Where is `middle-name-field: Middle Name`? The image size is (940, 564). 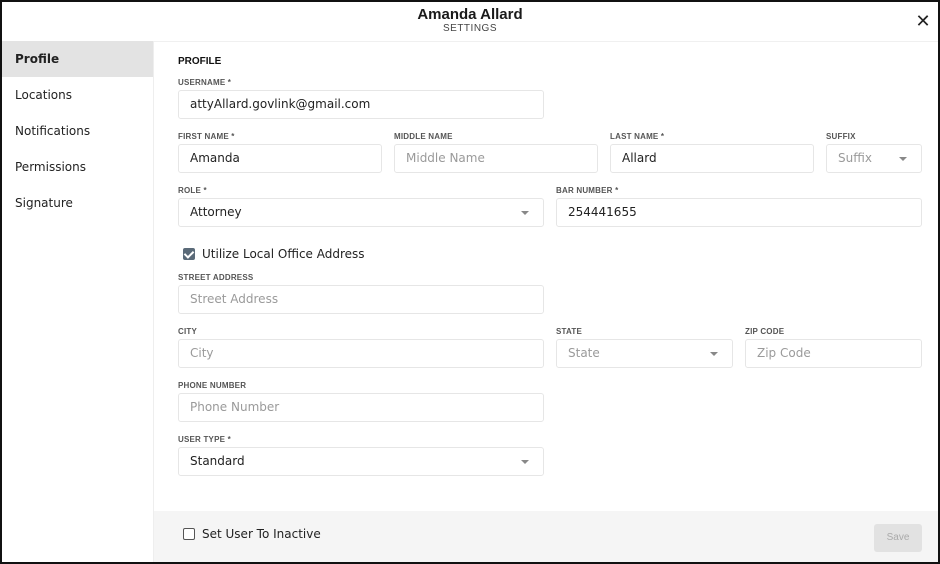 middle-name-field: Middle Name is located at coordinates (496, 158).